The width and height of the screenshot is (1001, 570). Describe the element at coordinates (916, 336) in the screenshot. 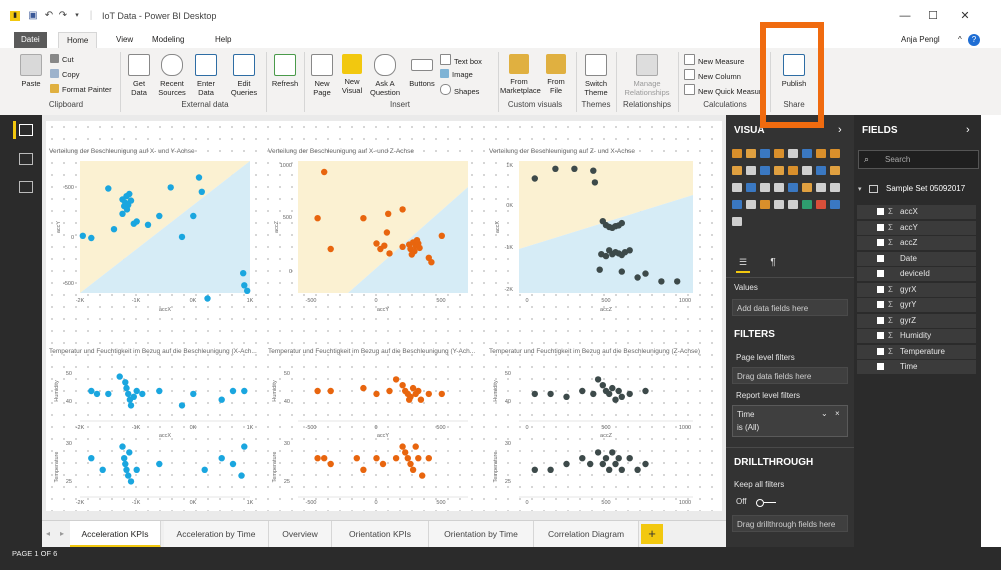

I see `field-item-humidity: Σ Humidity` at that location.